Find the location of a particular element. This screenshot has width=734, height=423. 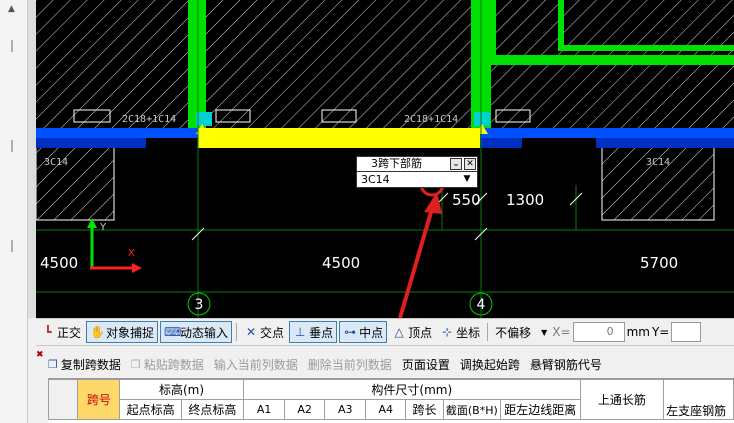

col-top-through-rebar: 上通长筋 is located at coordinates (622, 399).